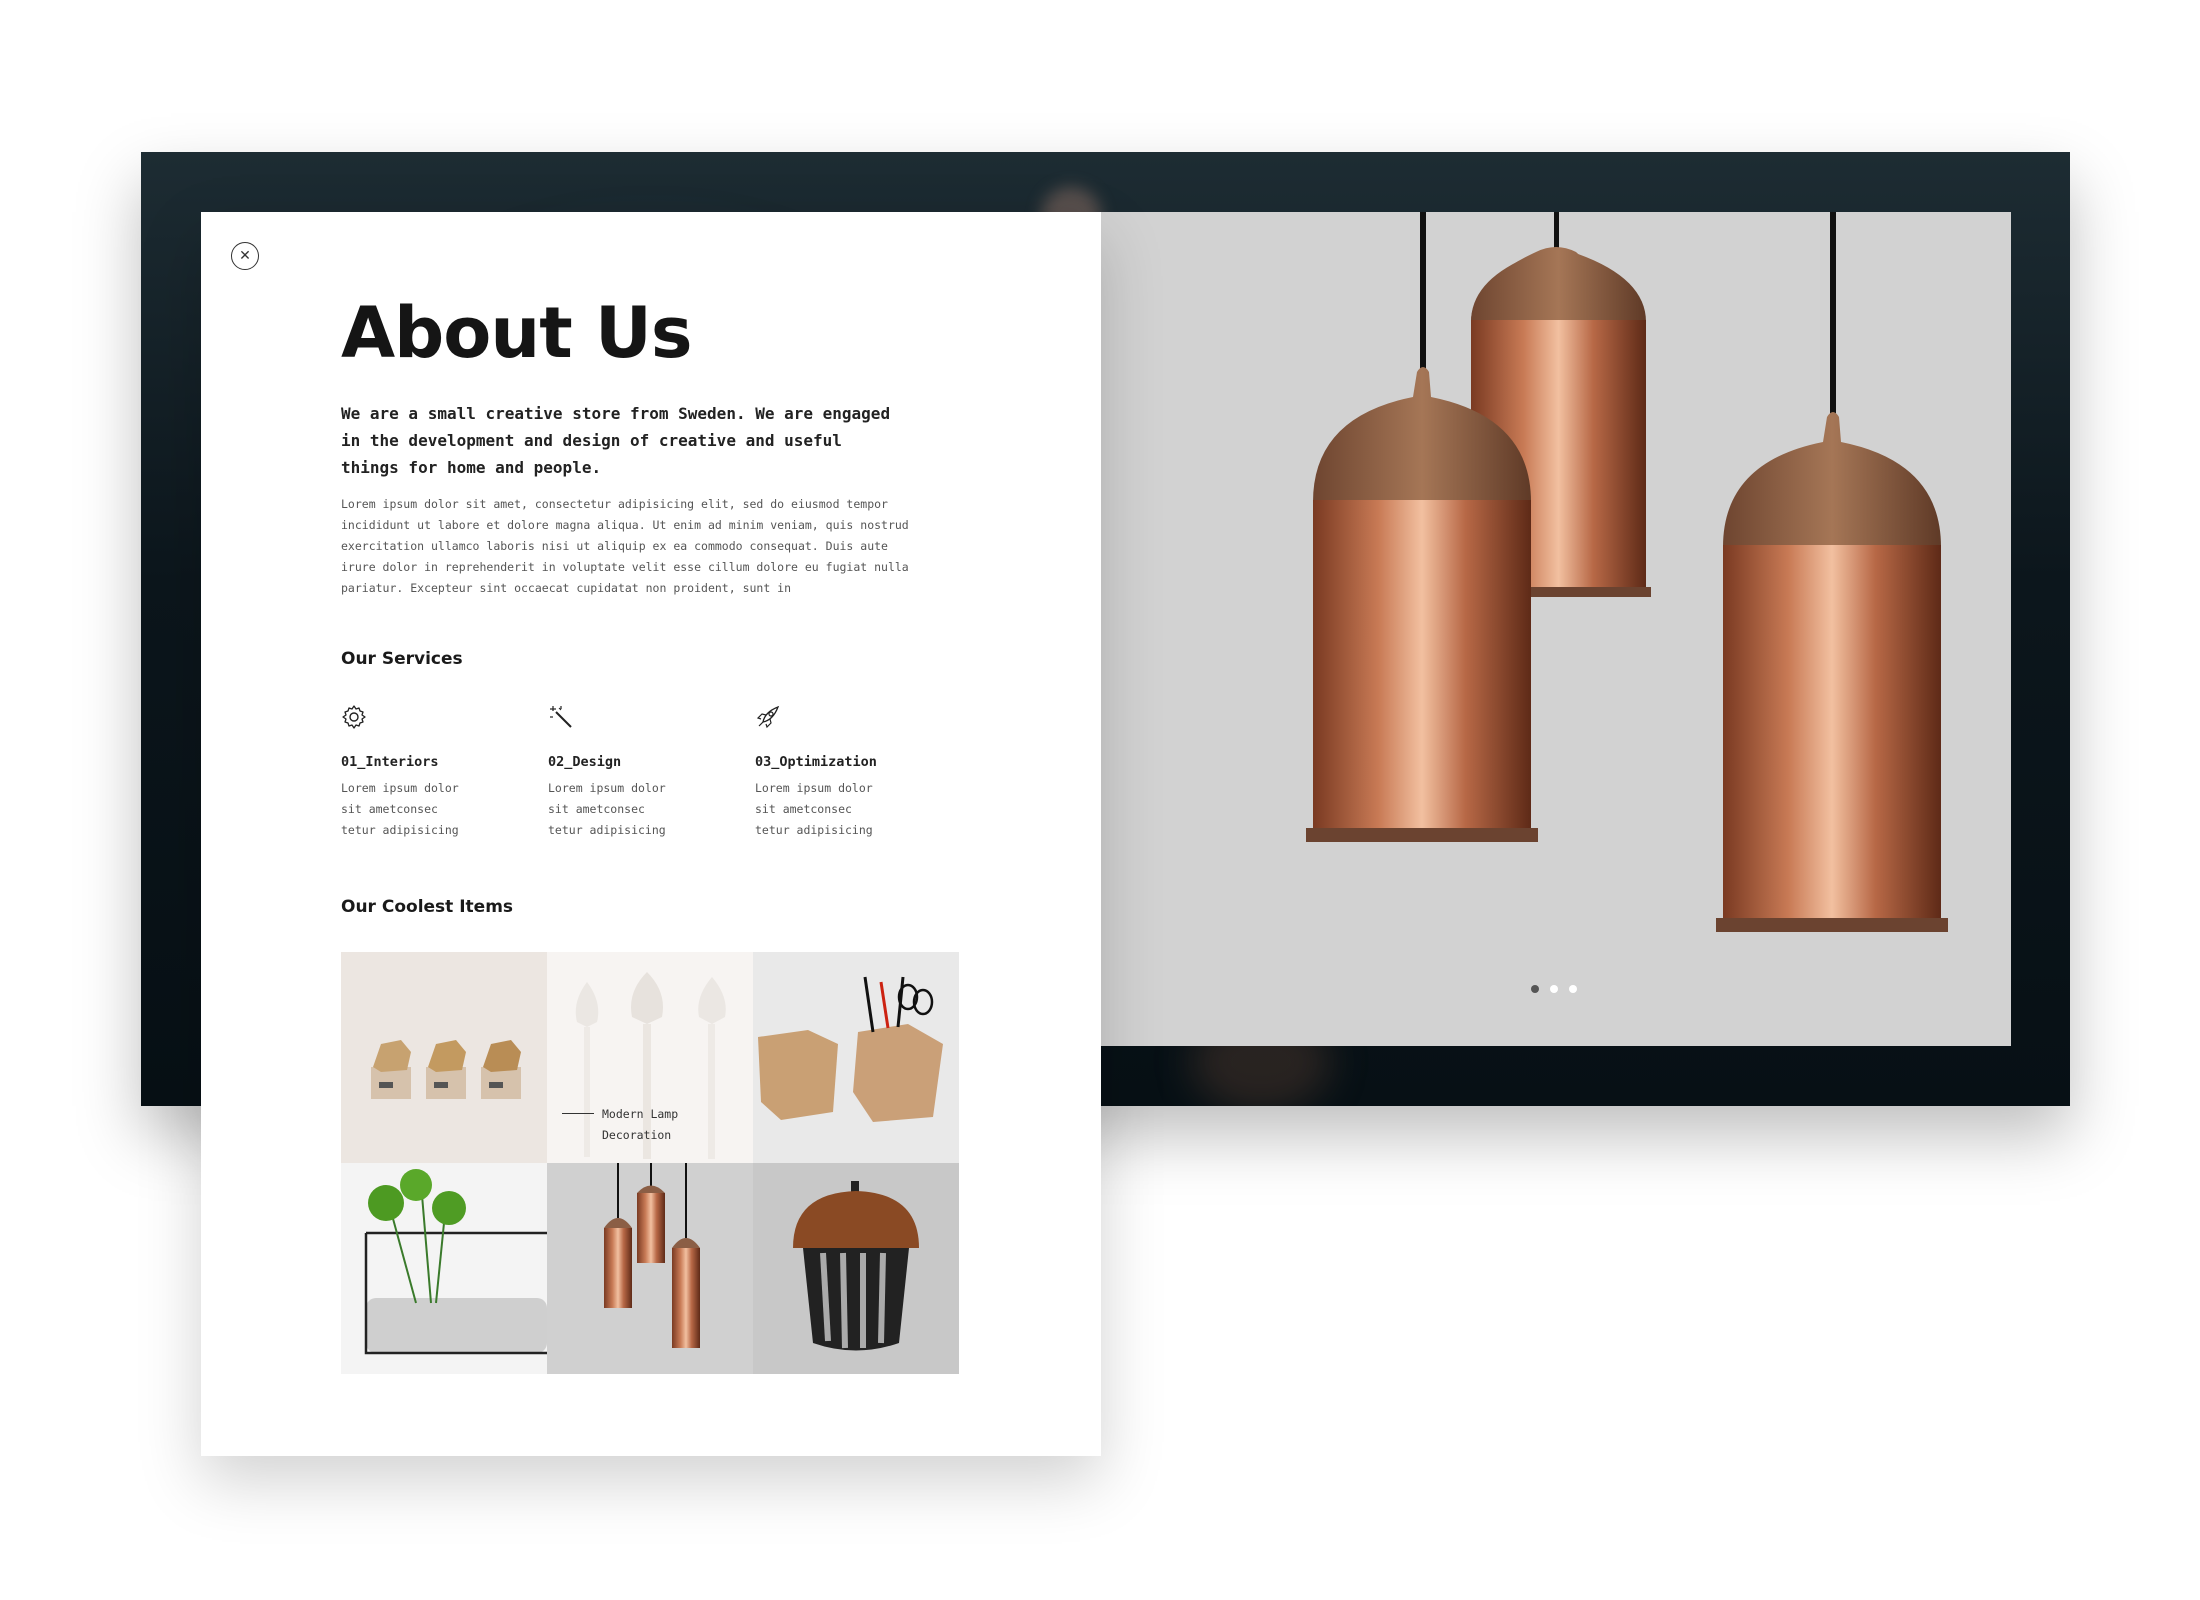 This screenshot has height=1600, width=2200. Describe the element at coordinates (1627, 572) in the screenshot. I see `hero-image-copper-lamps` at that location.